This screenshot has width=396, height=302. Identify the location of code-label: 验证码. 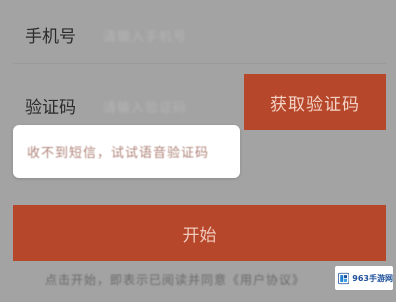
(50, 108).